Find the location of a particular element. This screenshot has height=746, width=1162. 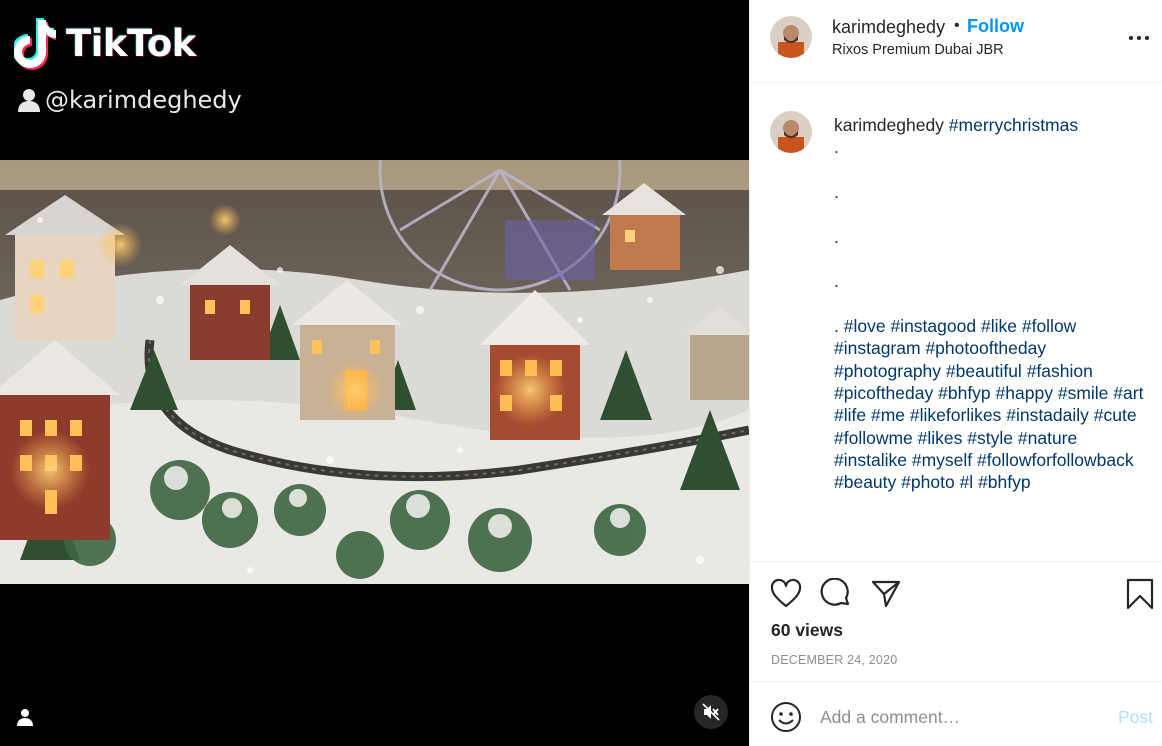

tiktok-logo-icon is located at coordinates (35, 44).